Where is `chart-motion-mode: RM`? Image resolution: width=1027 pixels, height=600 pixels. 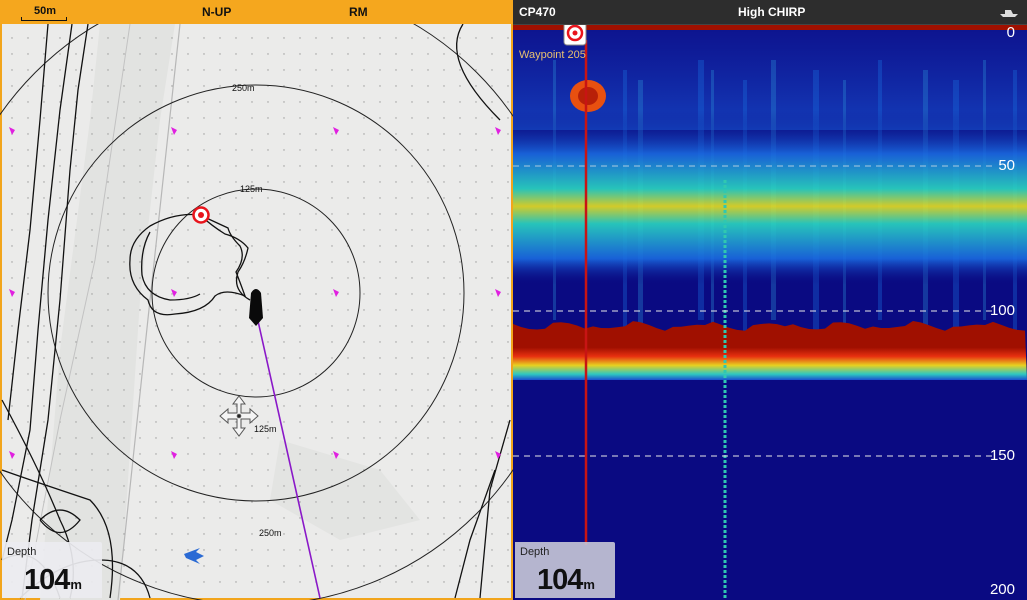 chart-motion-mode: RM is located at coordinates (358, 12).